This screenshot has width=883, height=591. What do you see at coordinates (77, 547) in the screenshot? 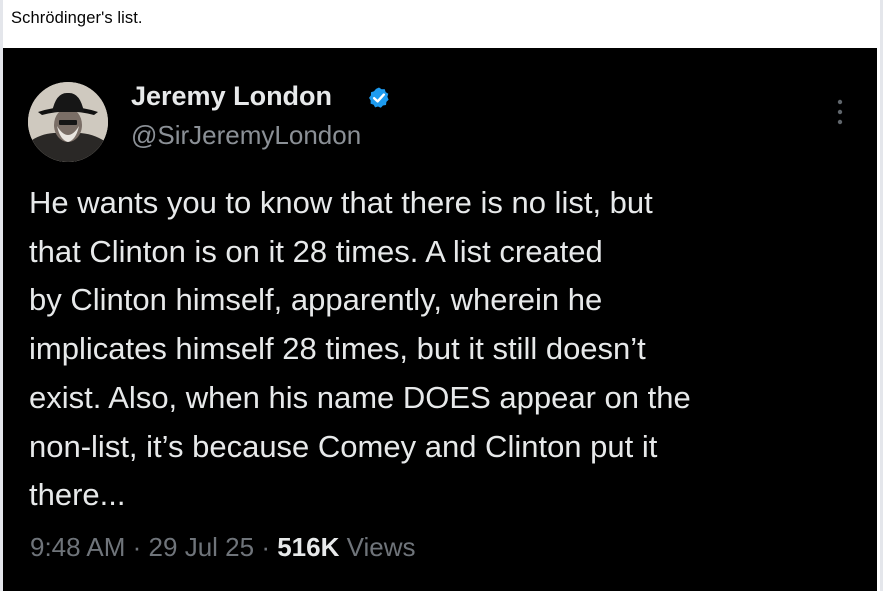
I see `tweet-time: 9:48 AM` at bounding box center [77, 547].